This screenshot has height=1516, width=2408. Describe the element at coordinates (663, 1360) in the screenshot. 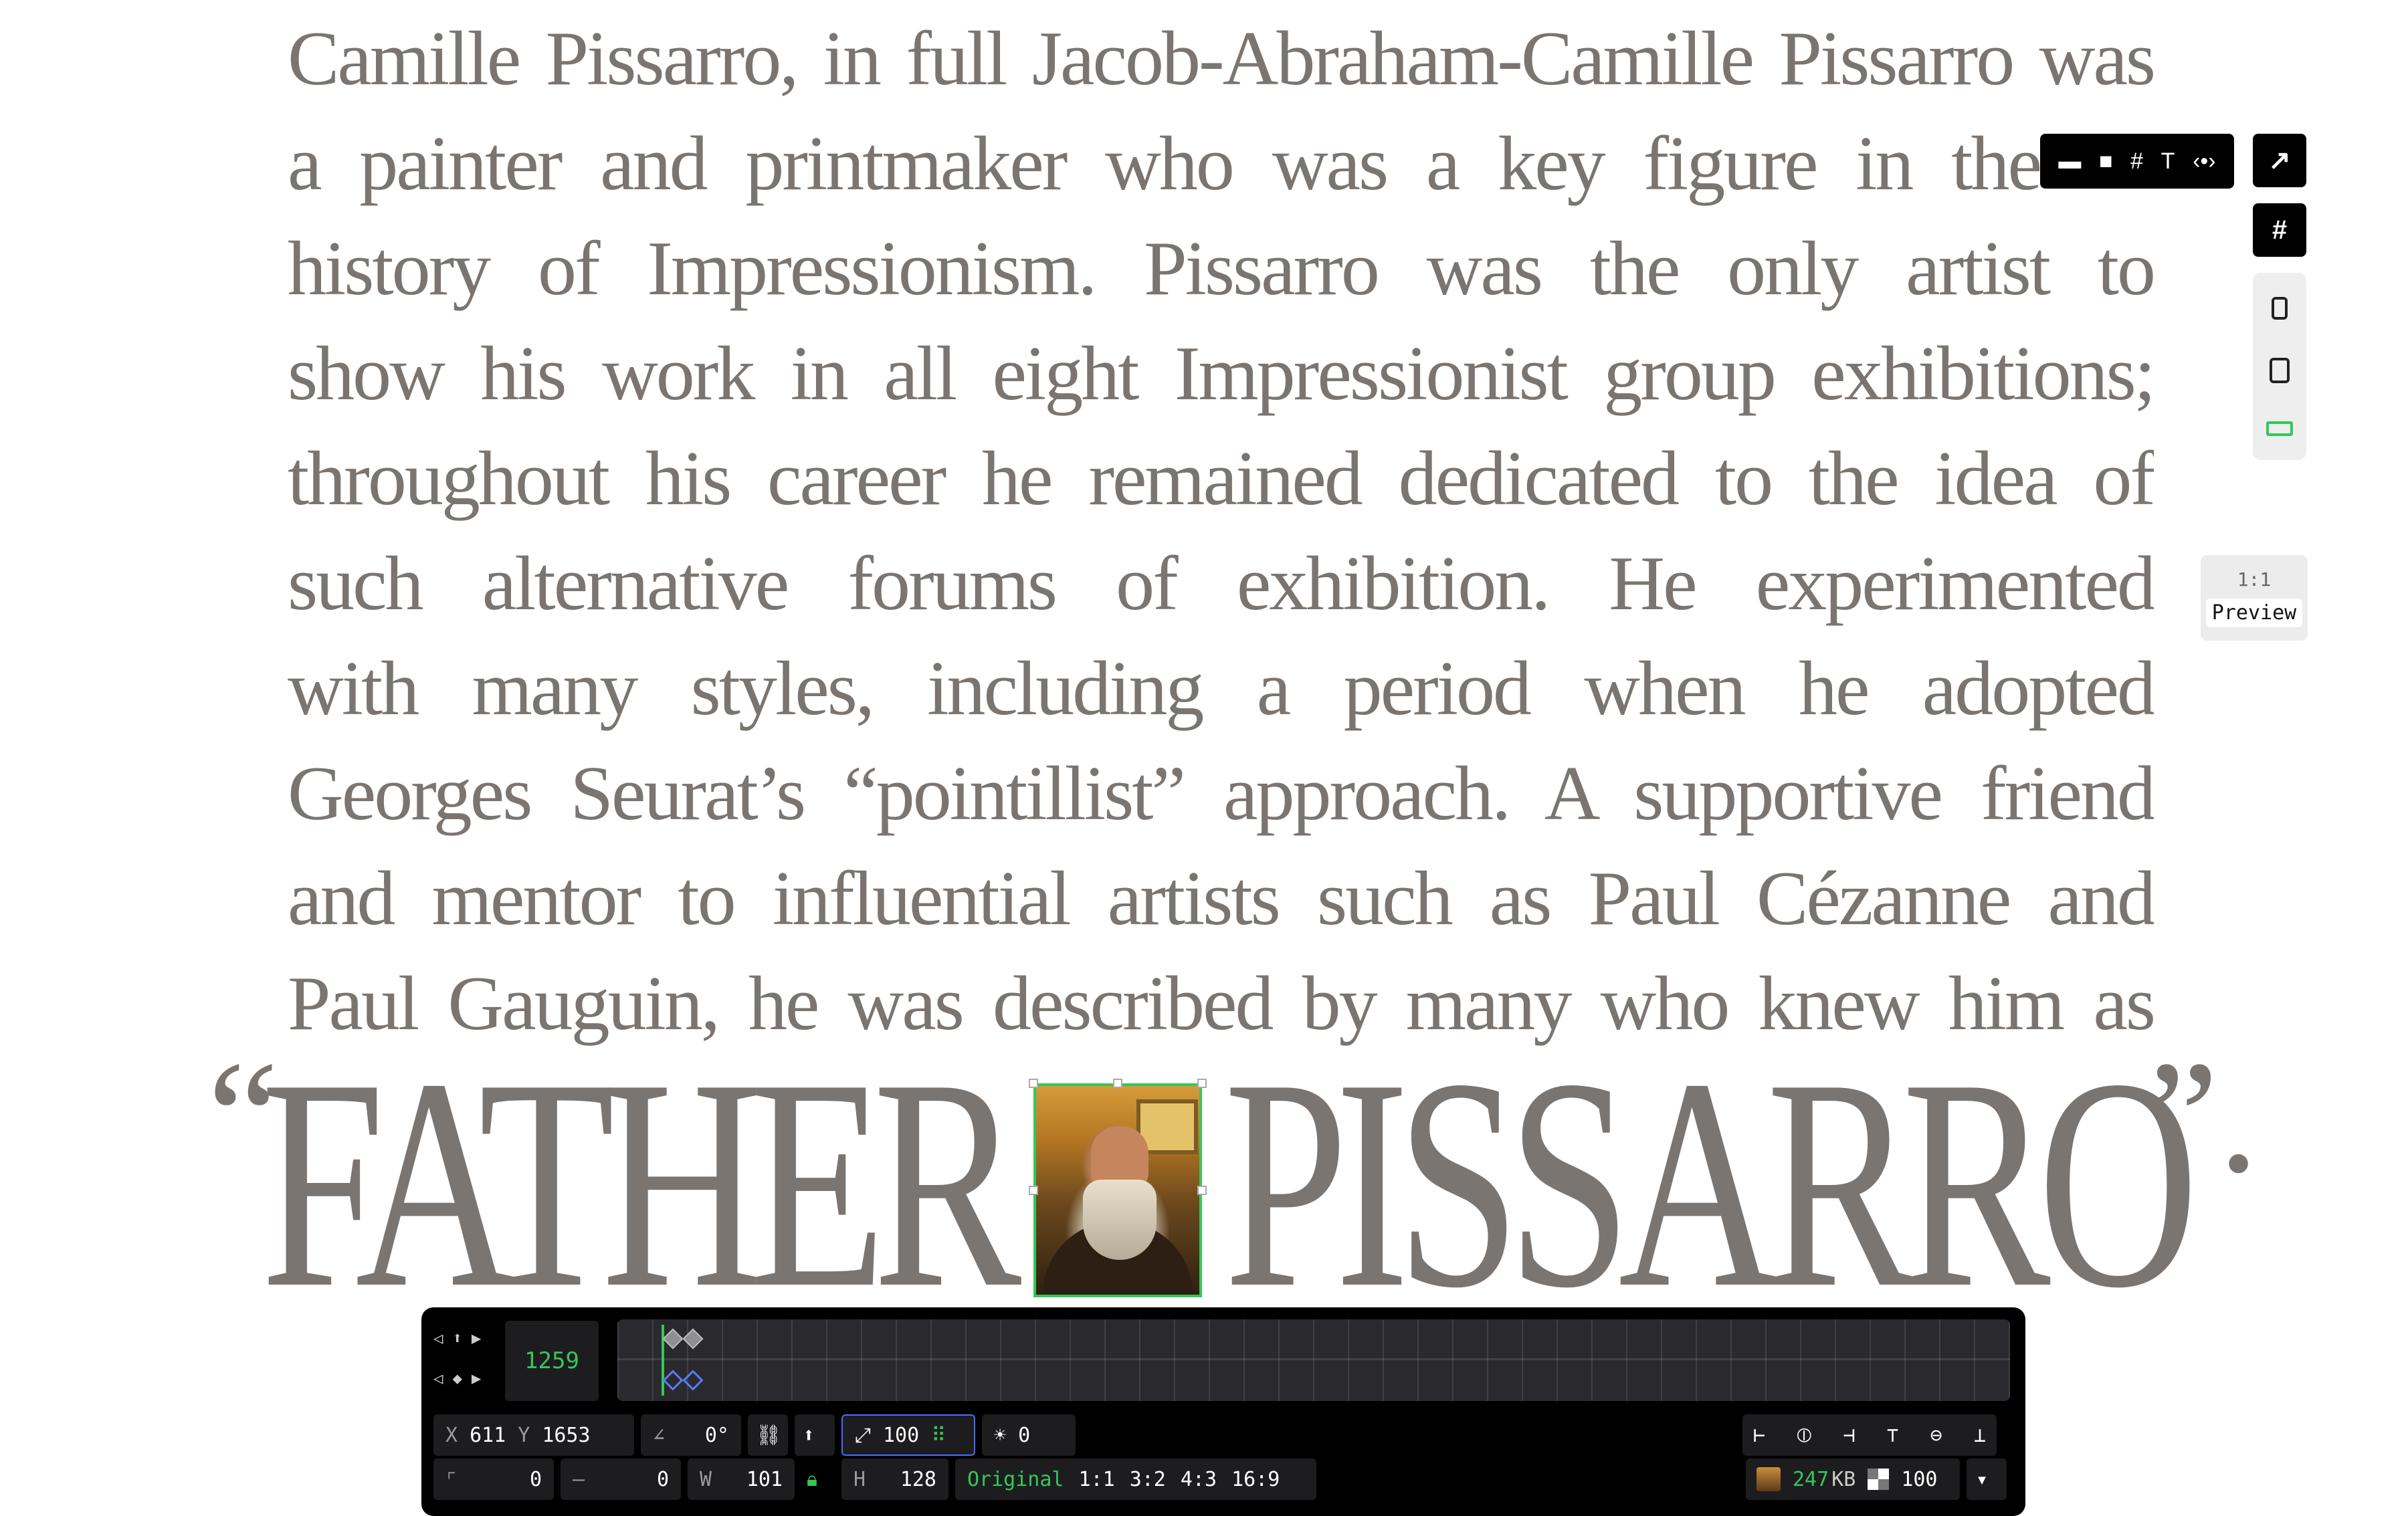

I see `playhead` at that location.